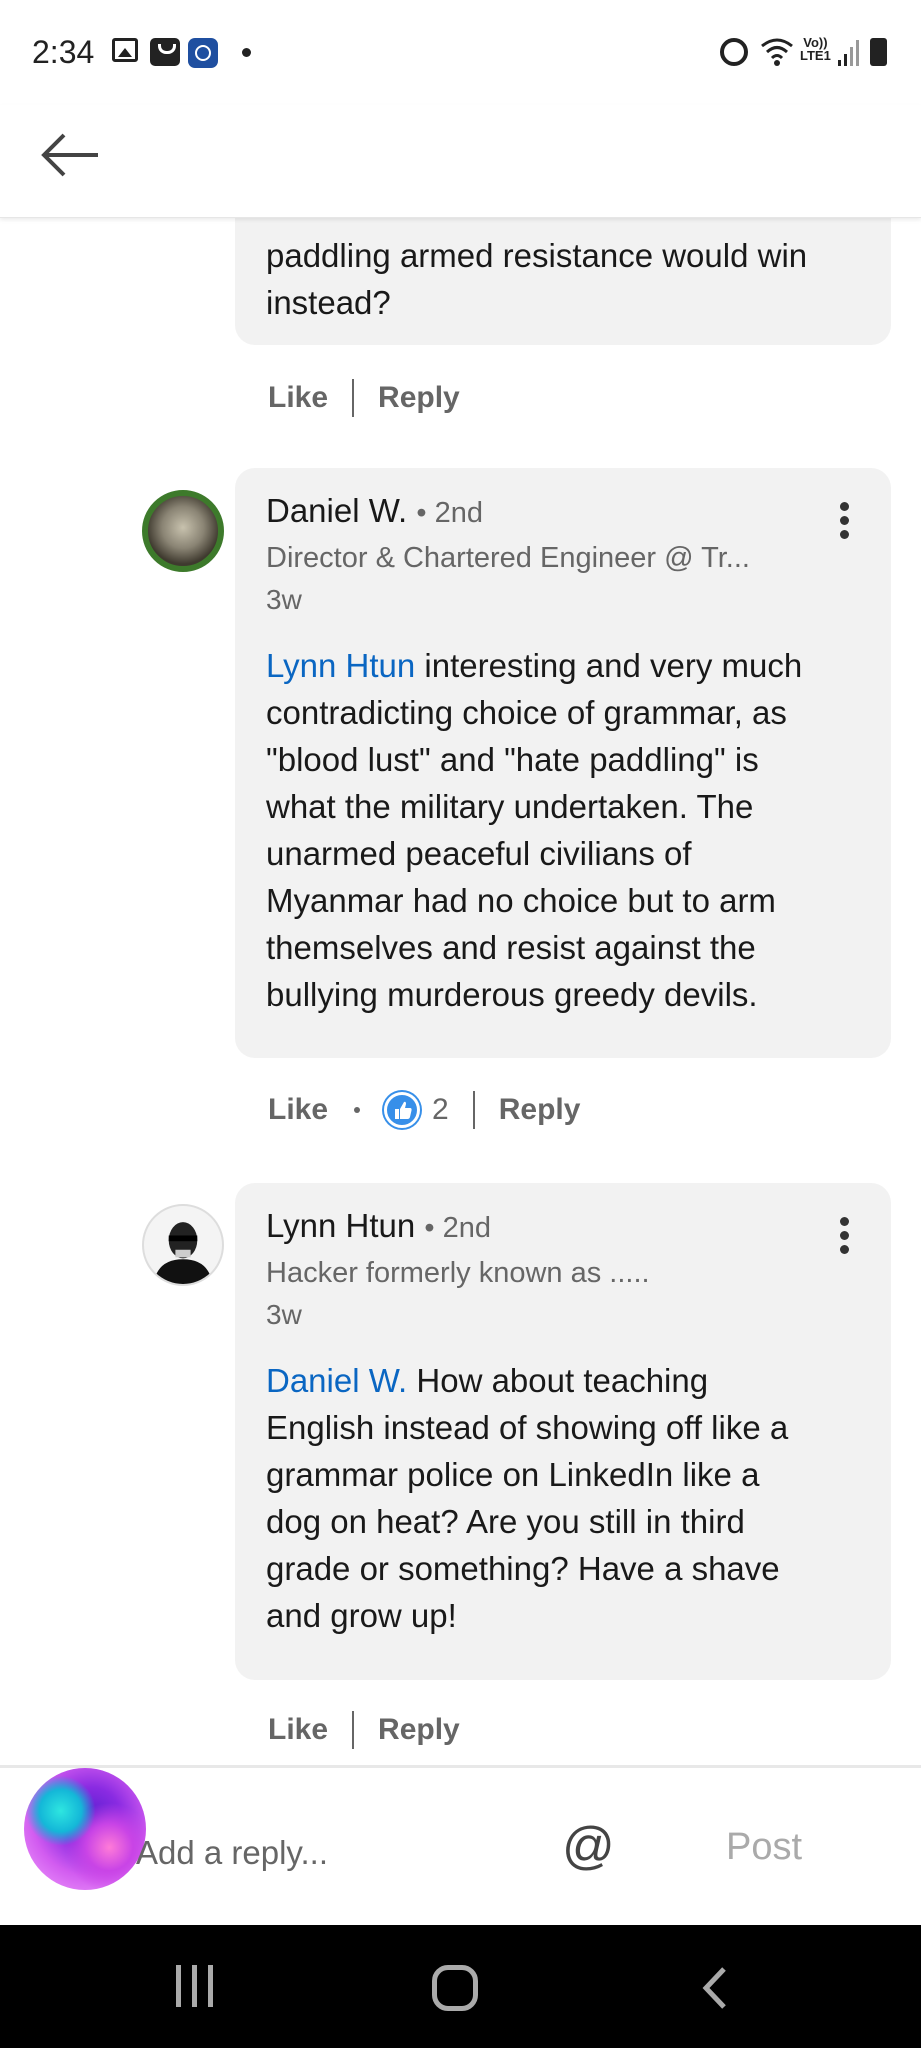 The image size is (921, 2048). I want to click on comment-line: grammar police on LinkedIn like a, so click(513, 1474).